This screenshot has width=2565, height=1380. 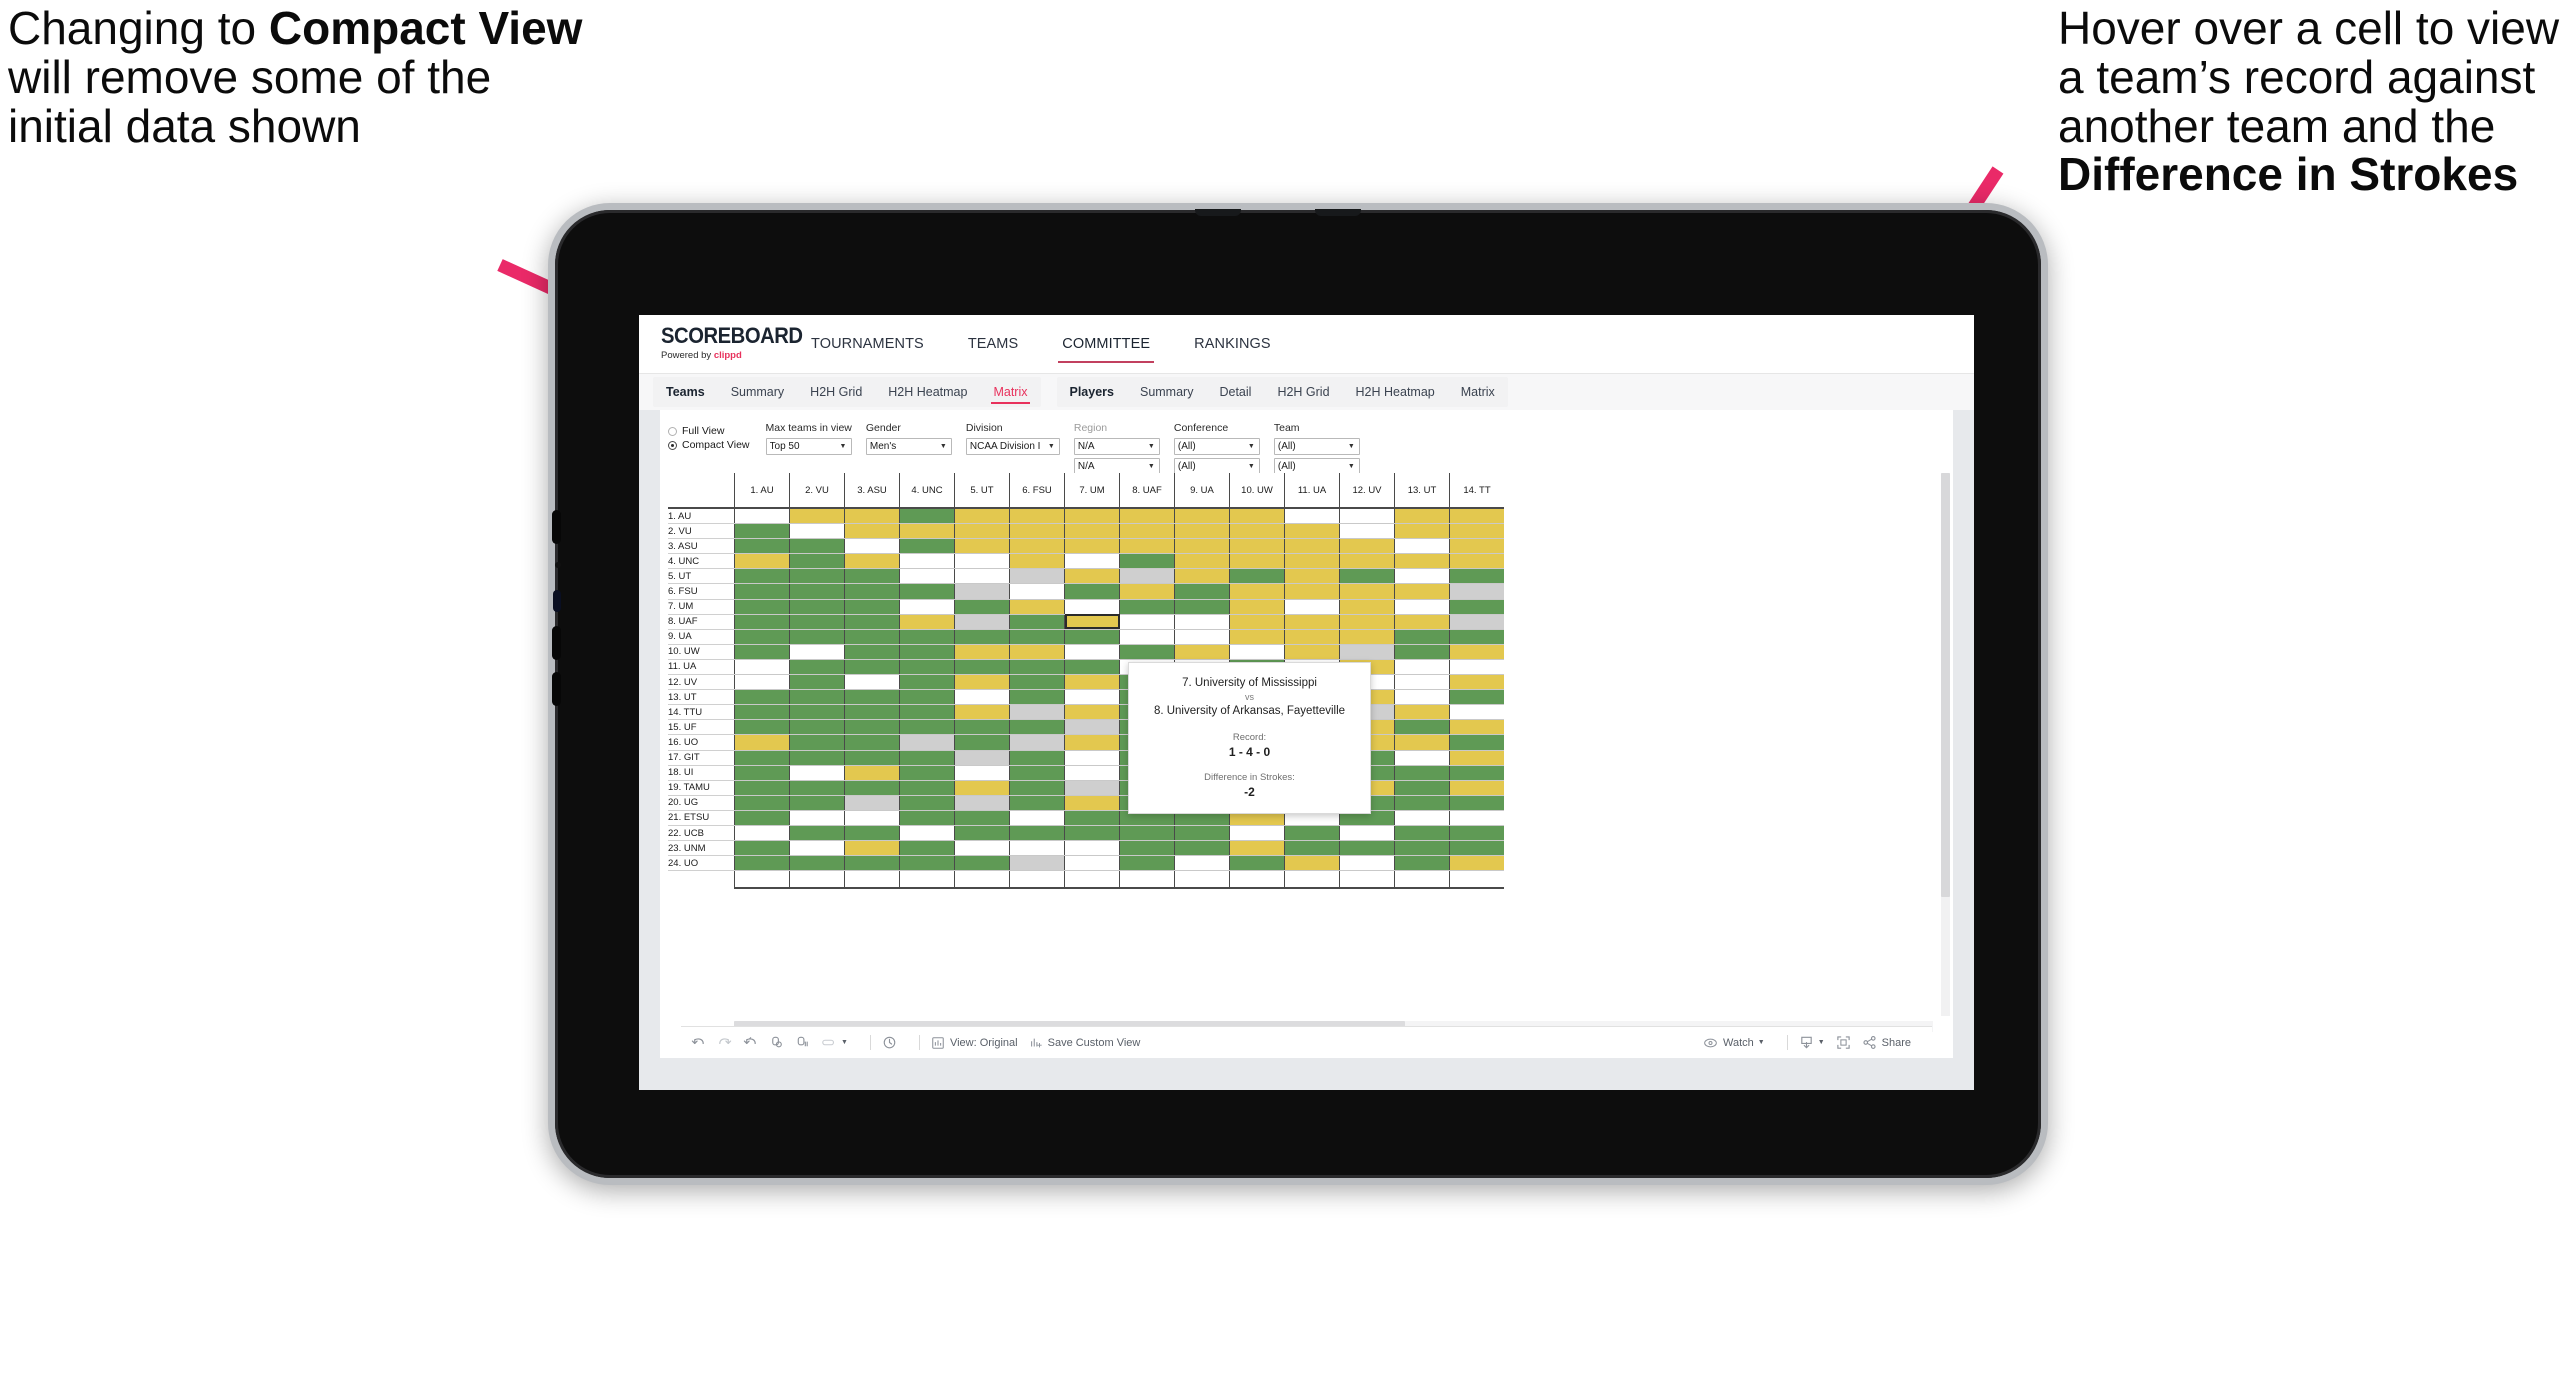 I want to click on undo-button, so click(x=698, y=1042).